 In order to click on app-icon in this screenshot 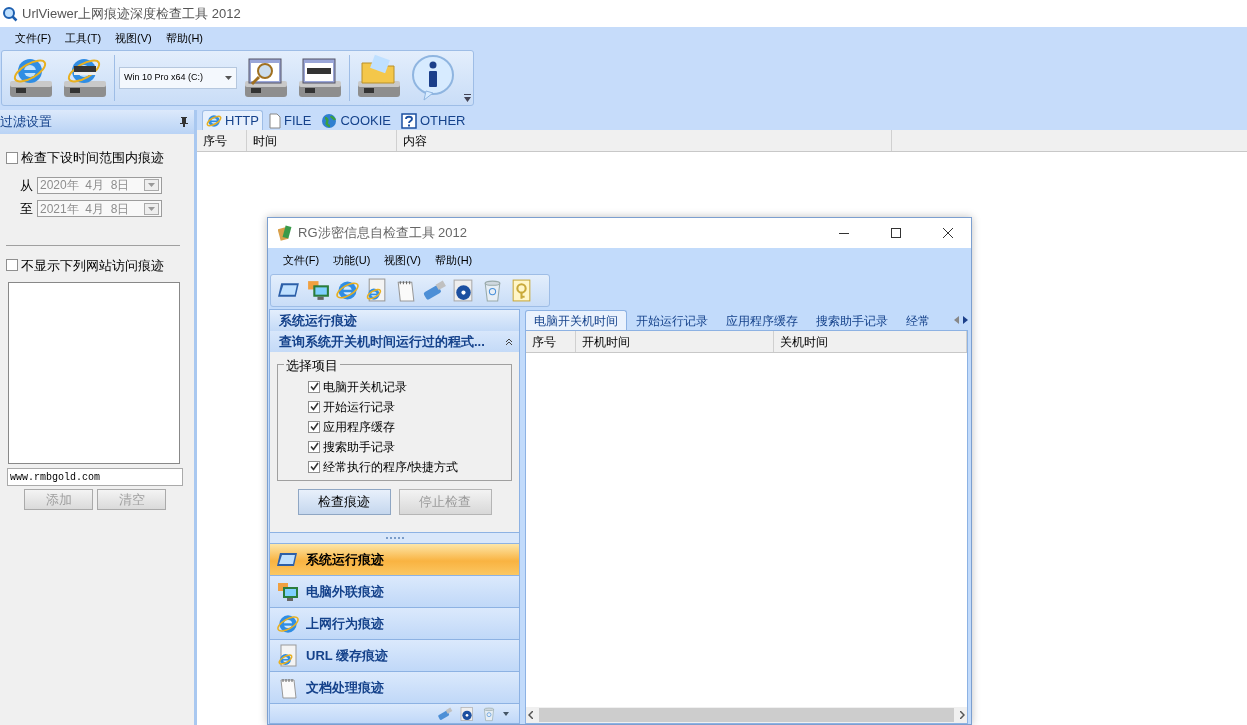, I will do `click(285, 233)`.